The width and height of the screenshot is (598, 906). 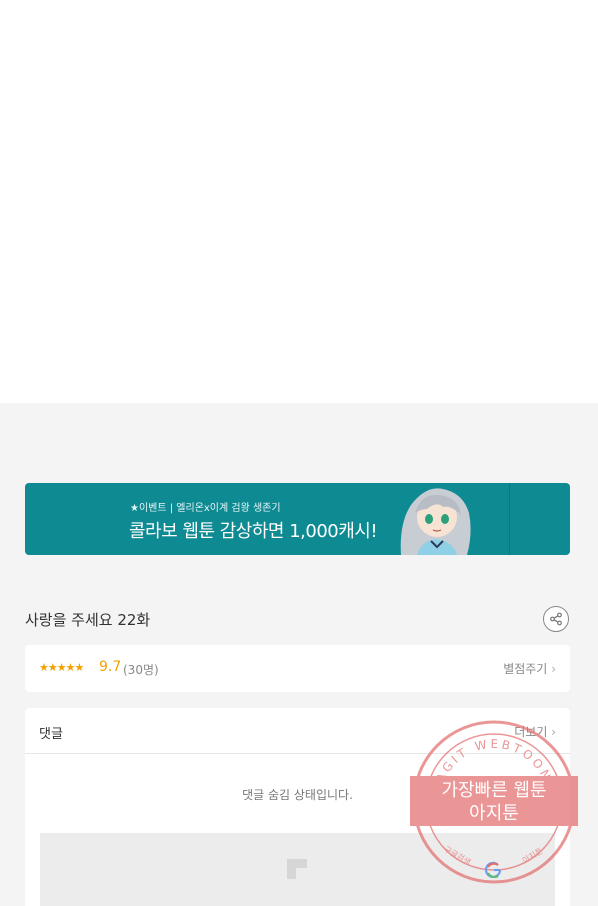 What do you see at coordinates (494, 802) in the screenshot?
I see `watermark-stamp: AGIT WEBTOON 가장빠른 웹툰 아지툰 구글검색 아지툰` at bounding box center [494, 802].